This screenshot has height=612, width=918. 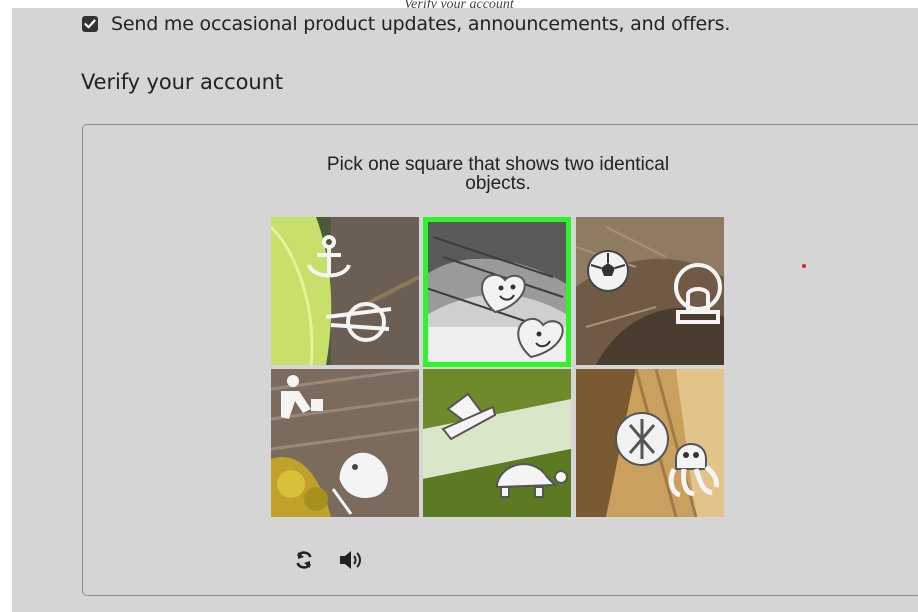 I want to click on captcha-controls, so click(x=327, y=560).